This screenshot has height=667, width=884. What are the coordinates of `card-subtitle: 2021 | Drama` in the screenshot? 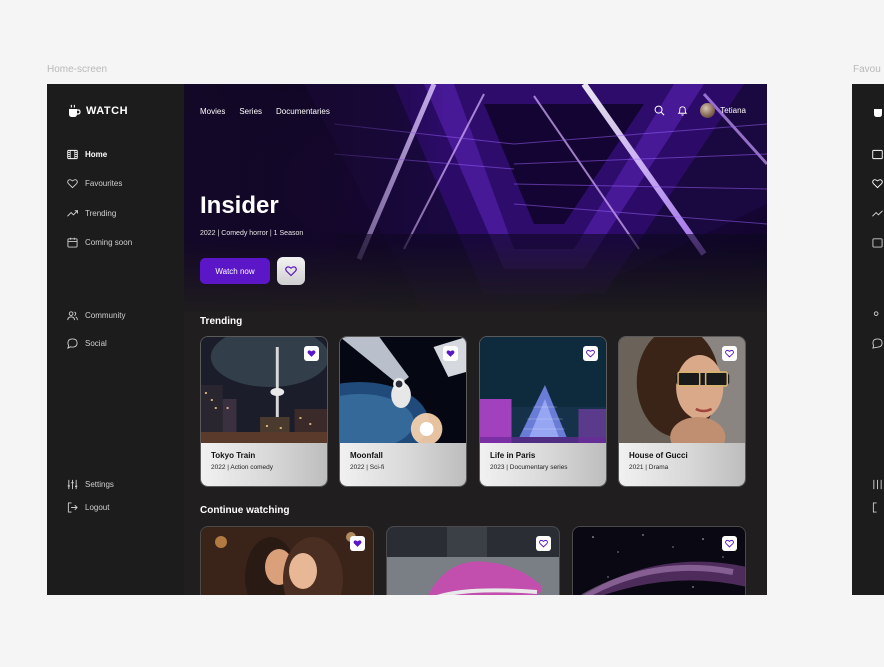 It's located at (649, 467).